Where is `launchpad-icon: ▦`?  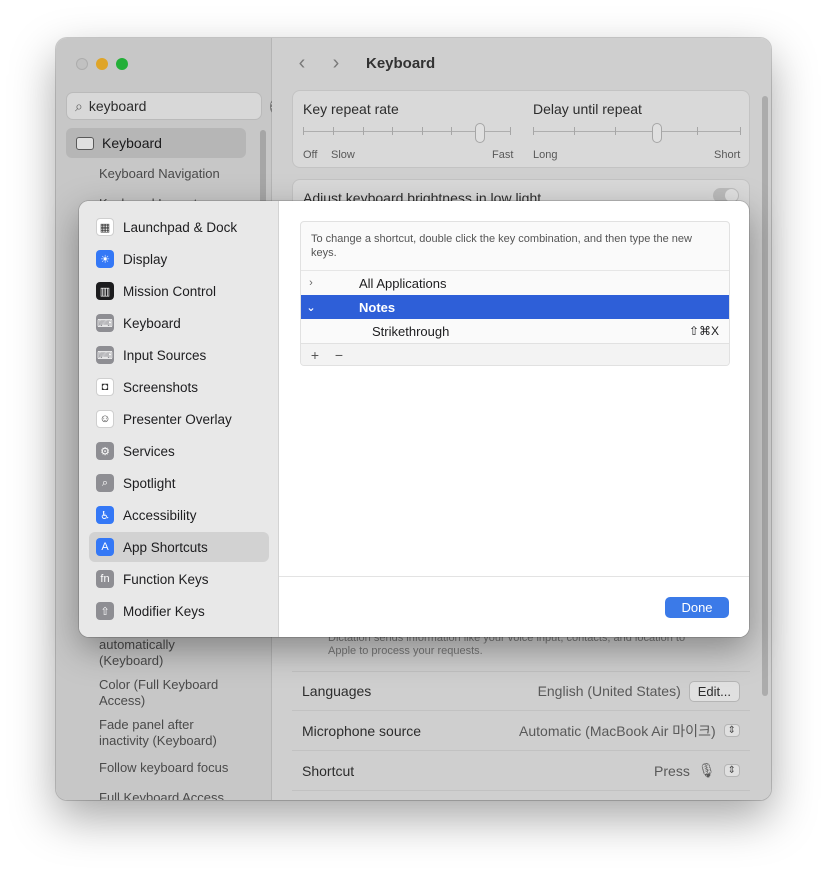 launchpad-icon: ▦ is located at coordinates (105, 227).